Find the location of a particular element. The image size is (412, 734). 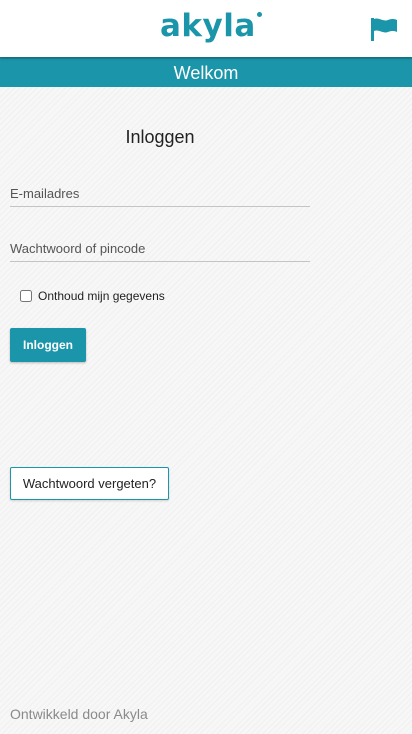

password-field is located at coordinates (160, 249).